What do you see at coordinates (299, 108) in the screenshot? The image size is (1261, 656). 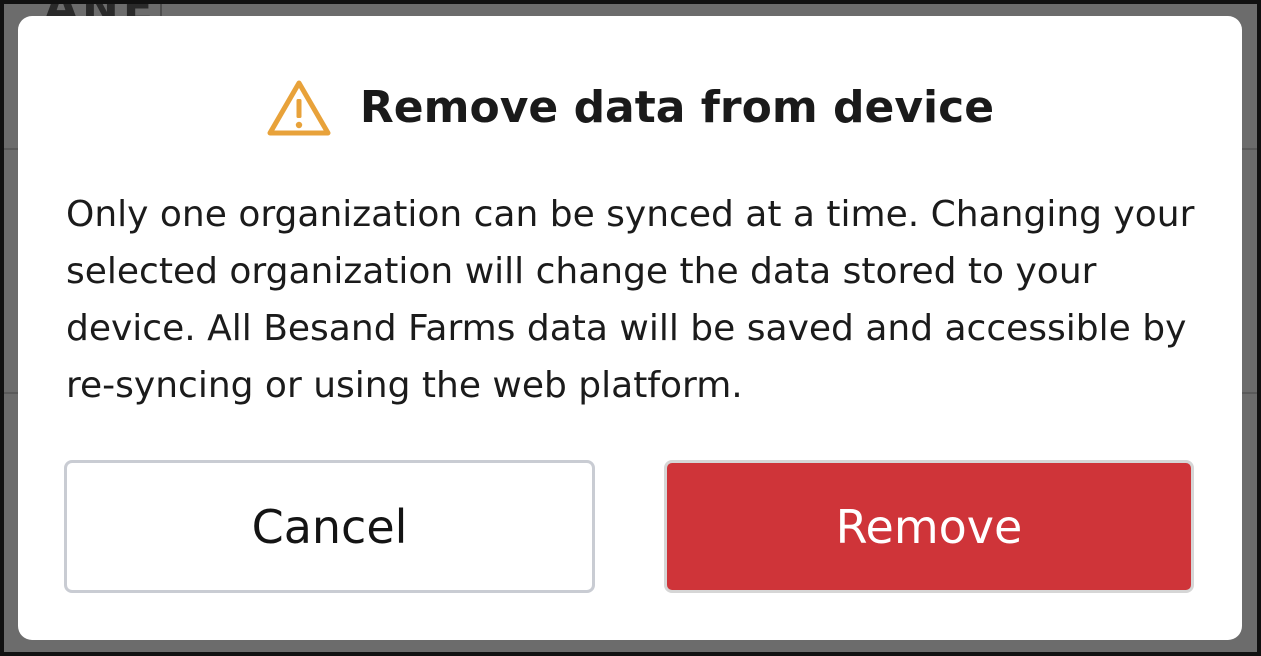 I see `warning-triangle-icon` at bounding box center [299, 108].